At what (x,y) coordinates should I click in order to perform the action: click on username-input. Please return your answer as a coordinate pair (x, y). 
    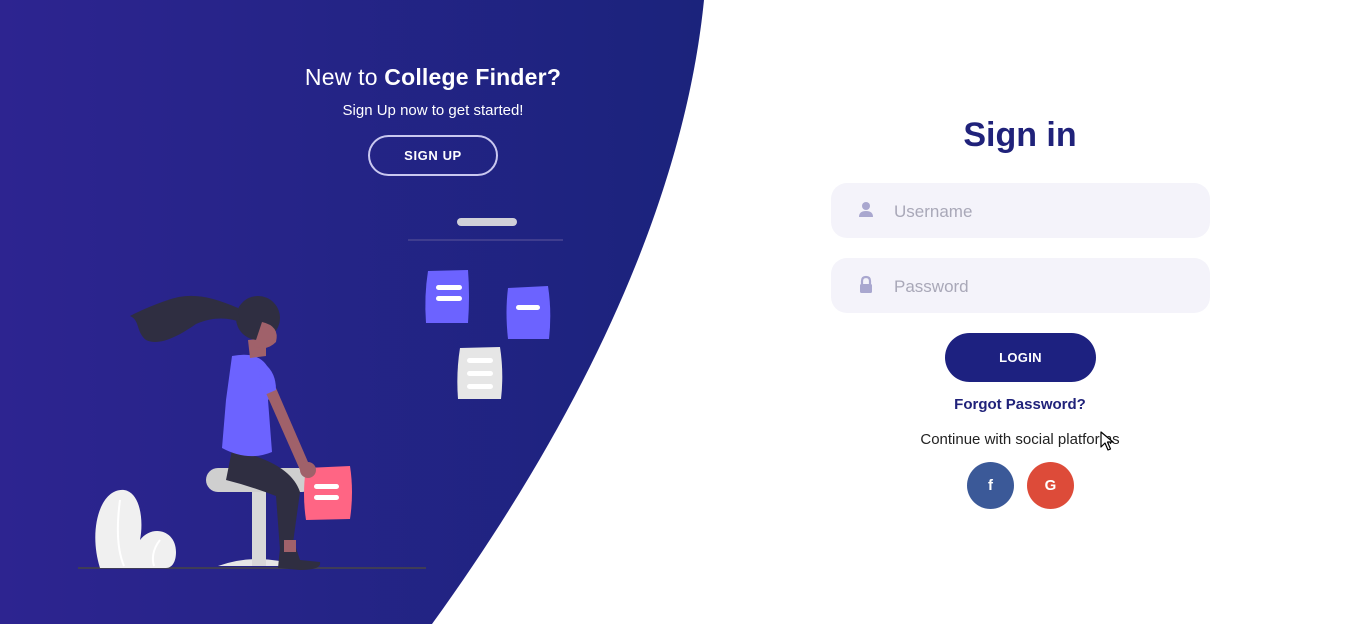
    Looking at the image, I should click on (1044, 211).